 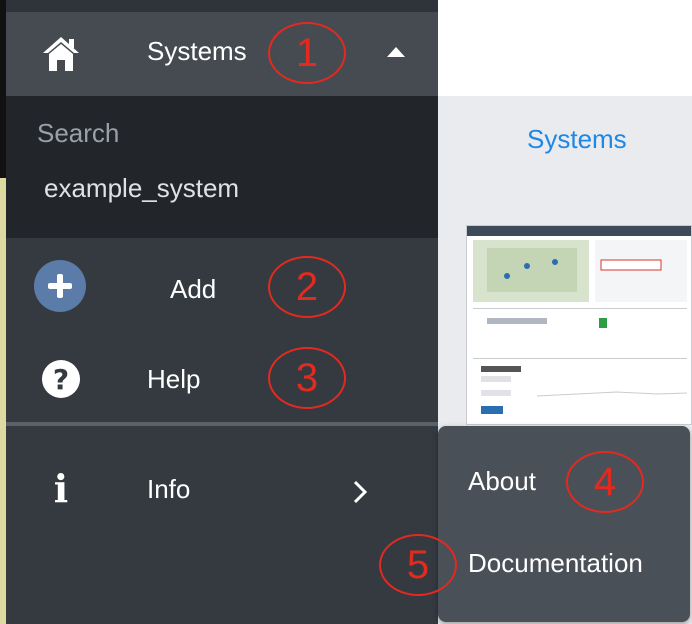 I want to click on sidebar-item-help: ? Help, so click(x=222, y=378).